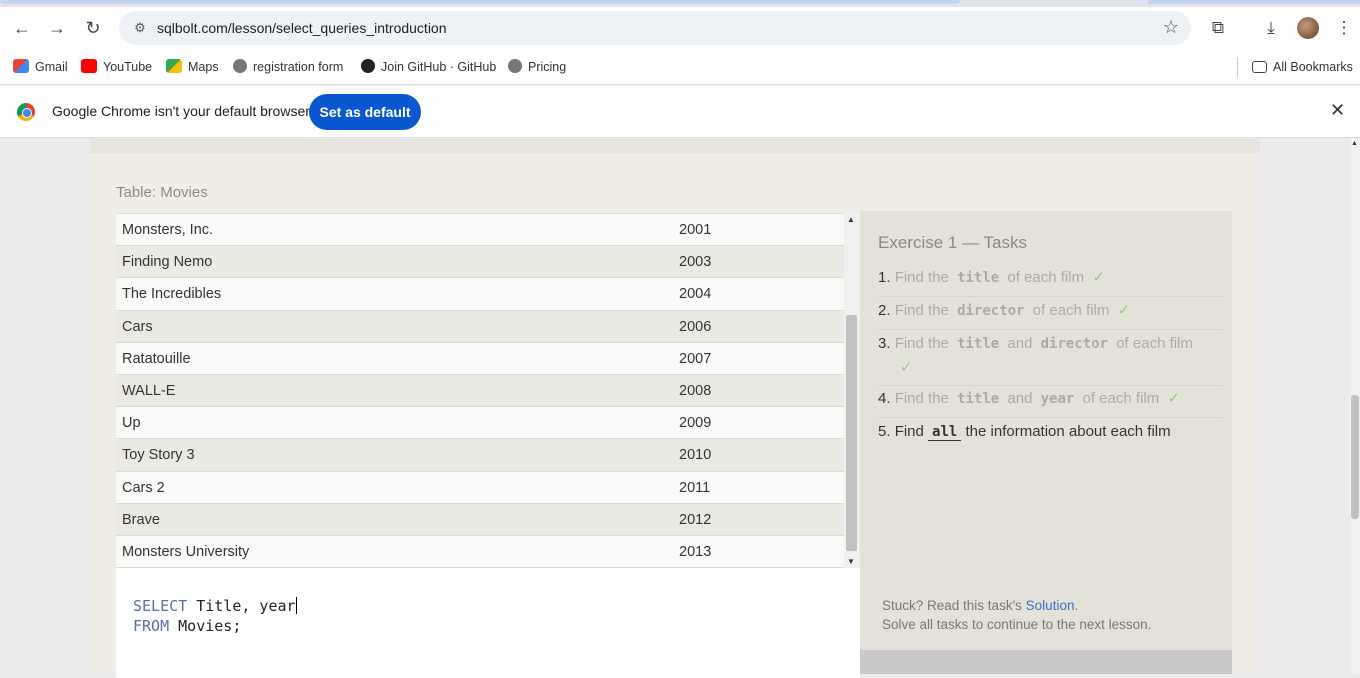 The image size is (1360, 678). Describe the element at coordinates (480, 326) in the screenshot. I see `table-row: Cars 2006` at that location.